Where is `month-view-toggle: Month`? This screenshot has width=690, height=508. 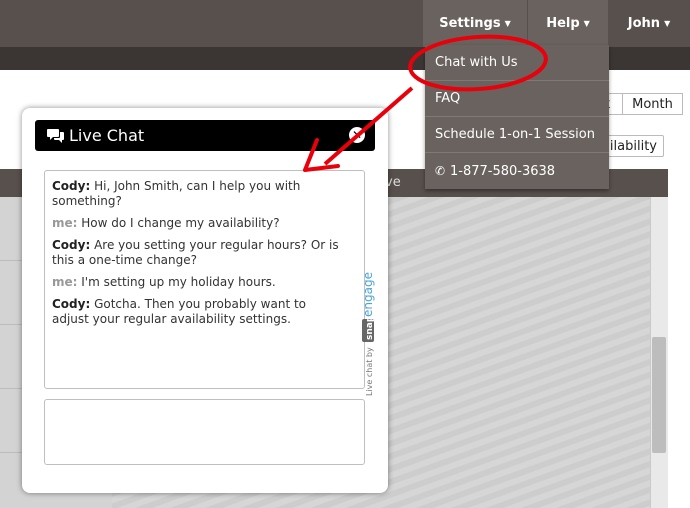
month-view-toggle: Month is located at coordinates (652, 104).